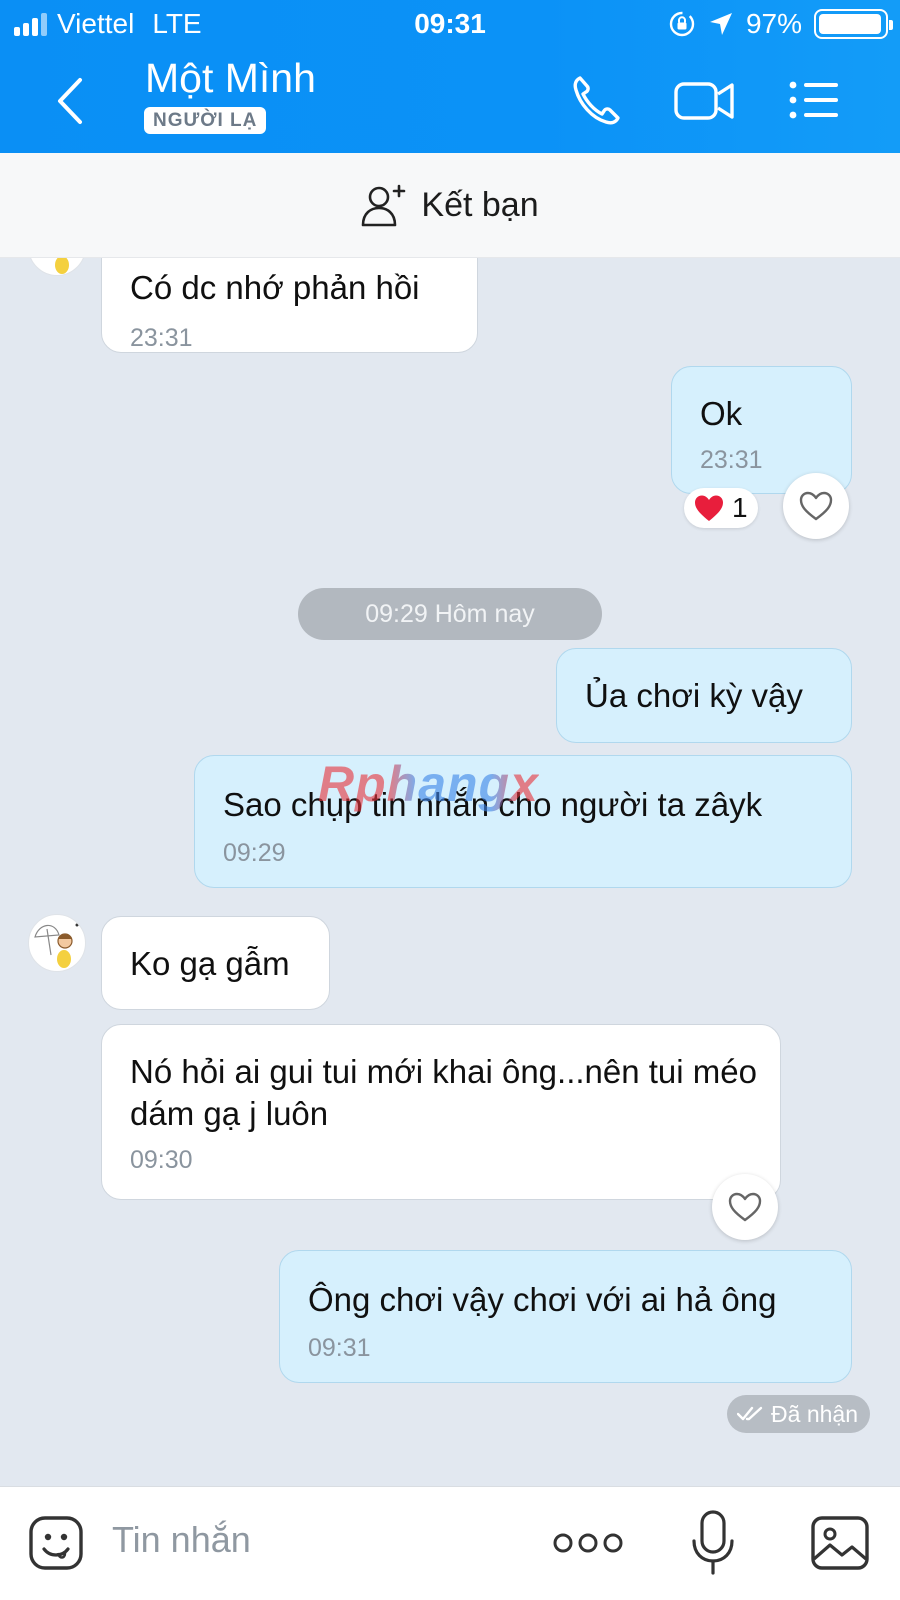 The height and width of the screenshot is (1600, 900). I want to click on stranger-badge: NGƯỜI LẠ, so click(205, 120).